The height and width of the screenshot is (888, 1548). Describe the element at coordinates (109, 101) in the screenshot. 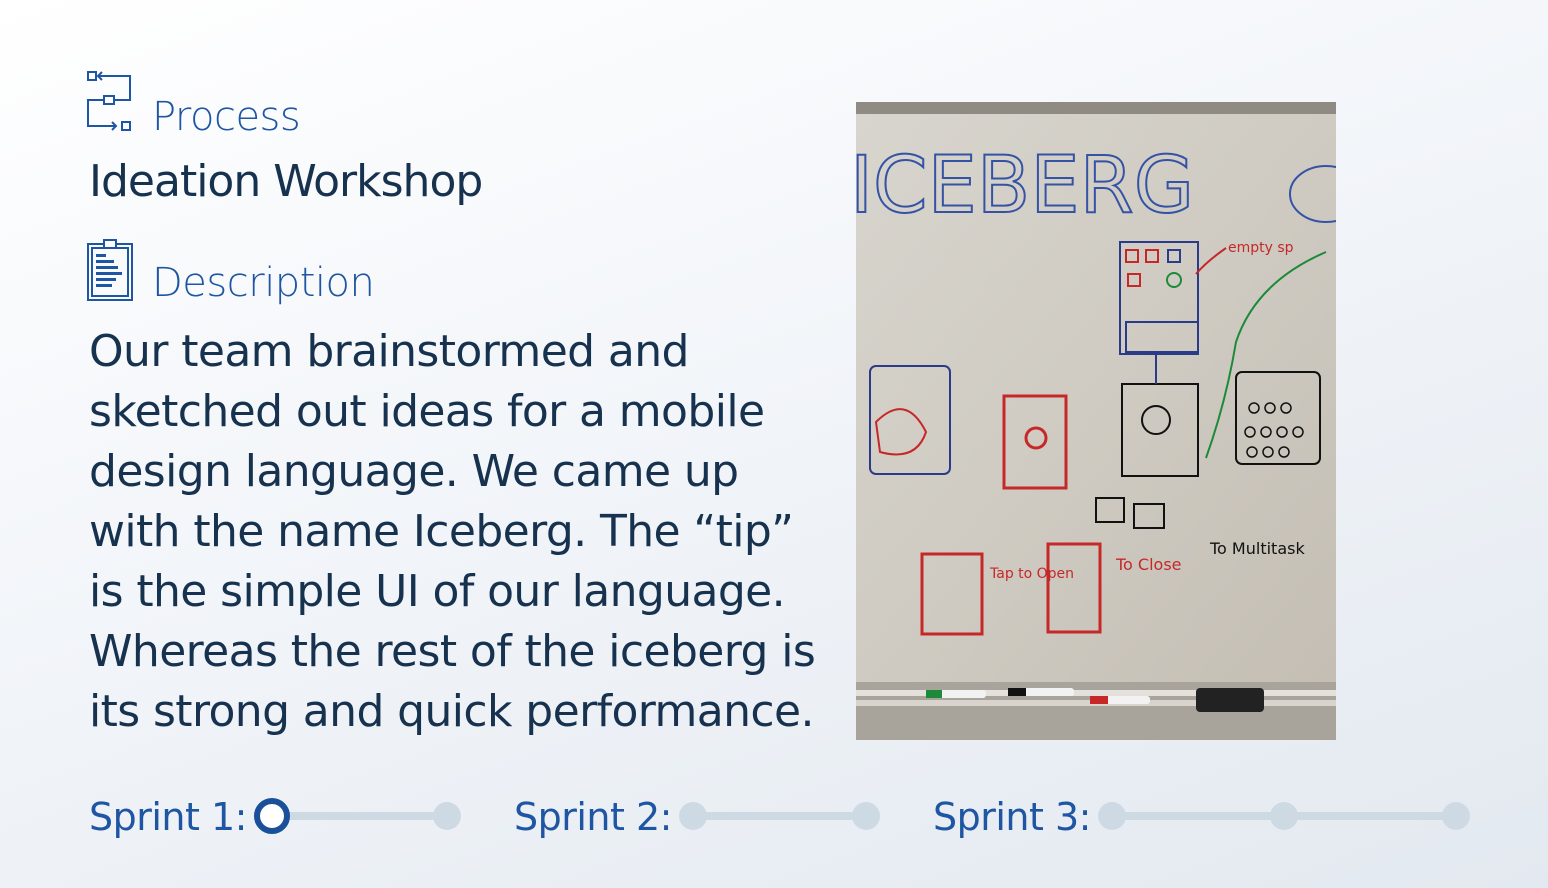

I see `process-flow-icon` at that location.